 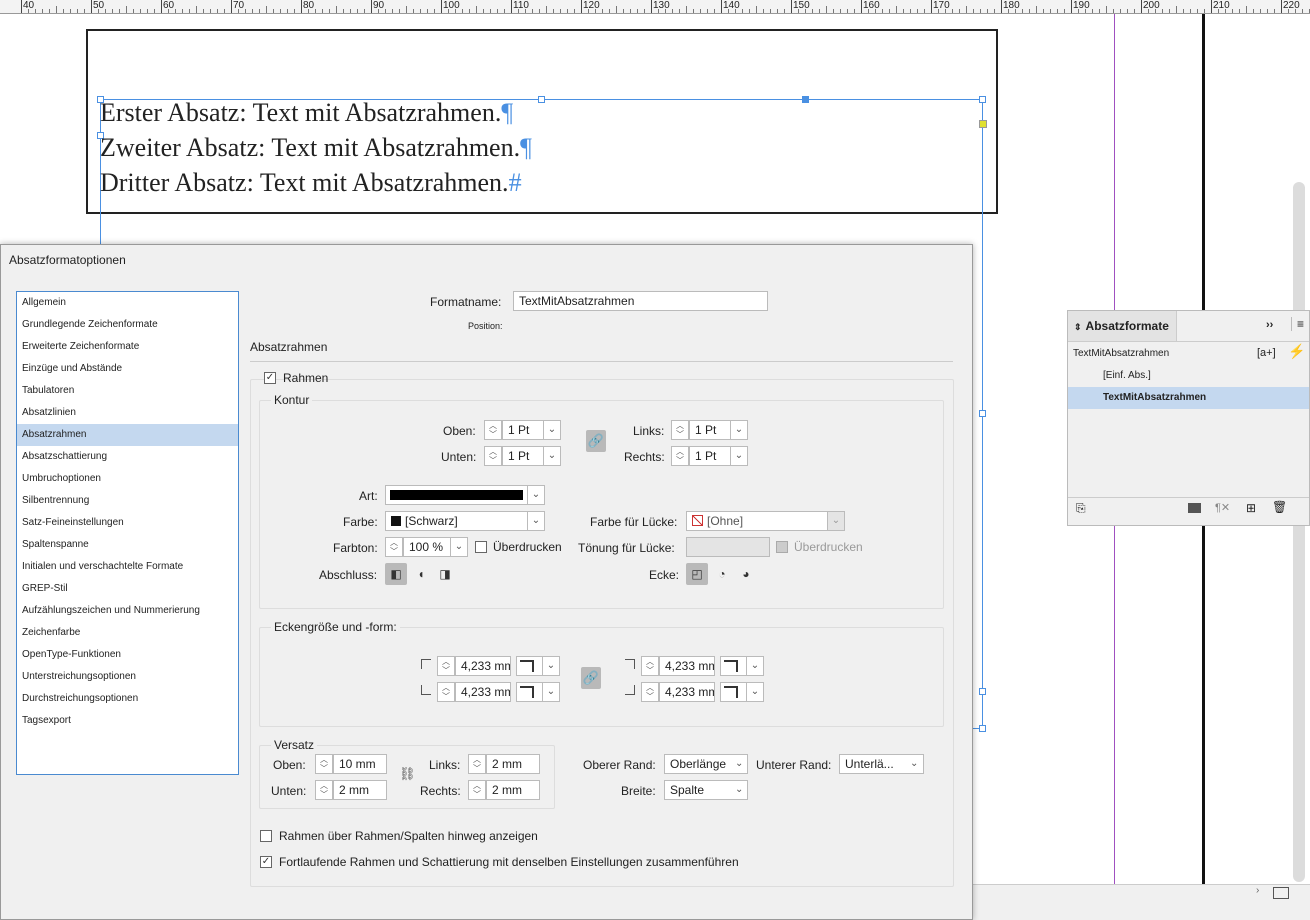 I want to click on category-item: Absatzschattierung, so click(x=127, y=457).